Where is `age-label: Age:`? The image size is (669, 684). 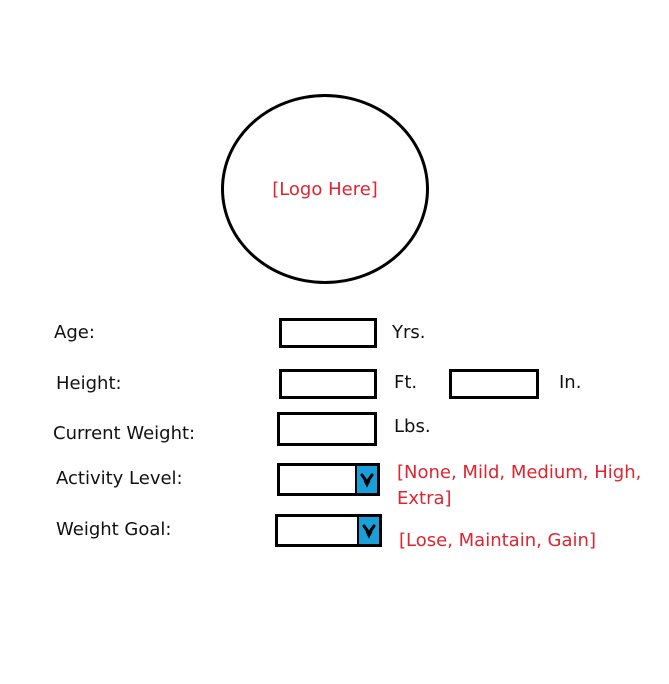 age-label: Age: is located at coordinates (74, 332).